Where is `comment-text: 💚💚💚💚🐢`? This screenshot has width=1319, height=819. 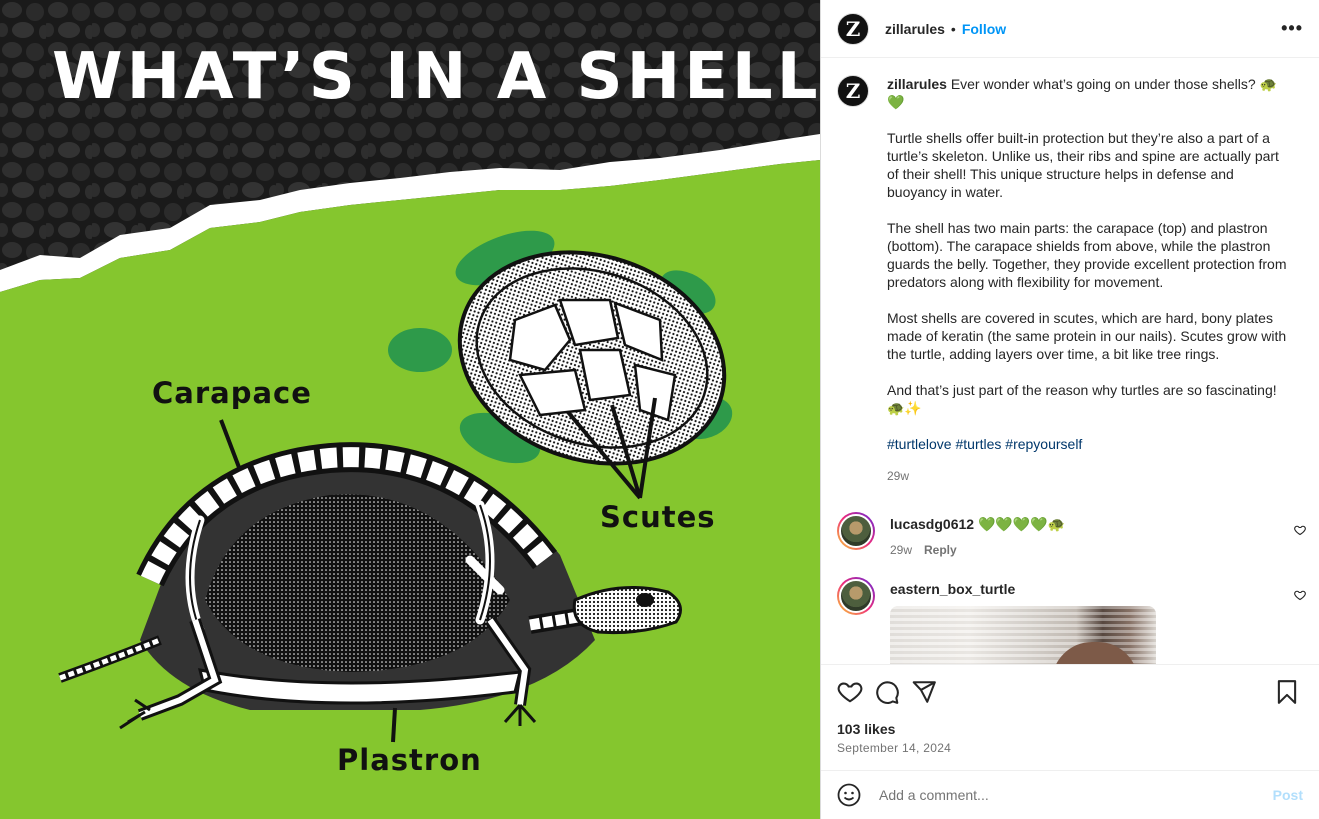 comment-text: 💚💚💚💚🐢 is located at coordinates (1021, 524).